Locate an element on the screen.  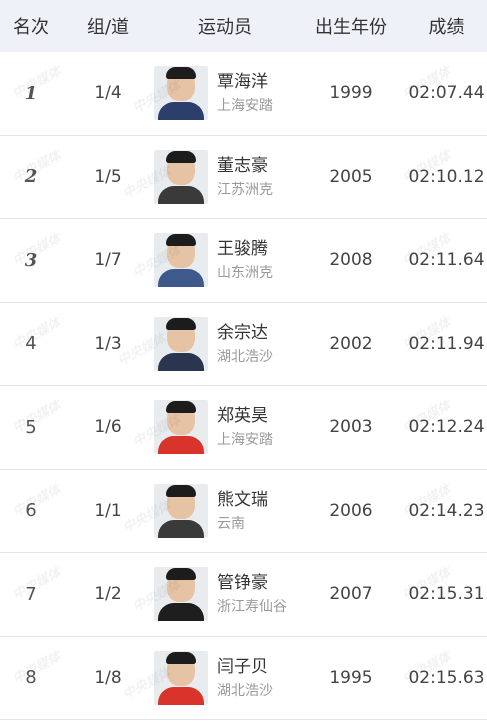
athlete-cell: 管铮豪 浙江寿仙谷 is located at coordinates (225, 594).